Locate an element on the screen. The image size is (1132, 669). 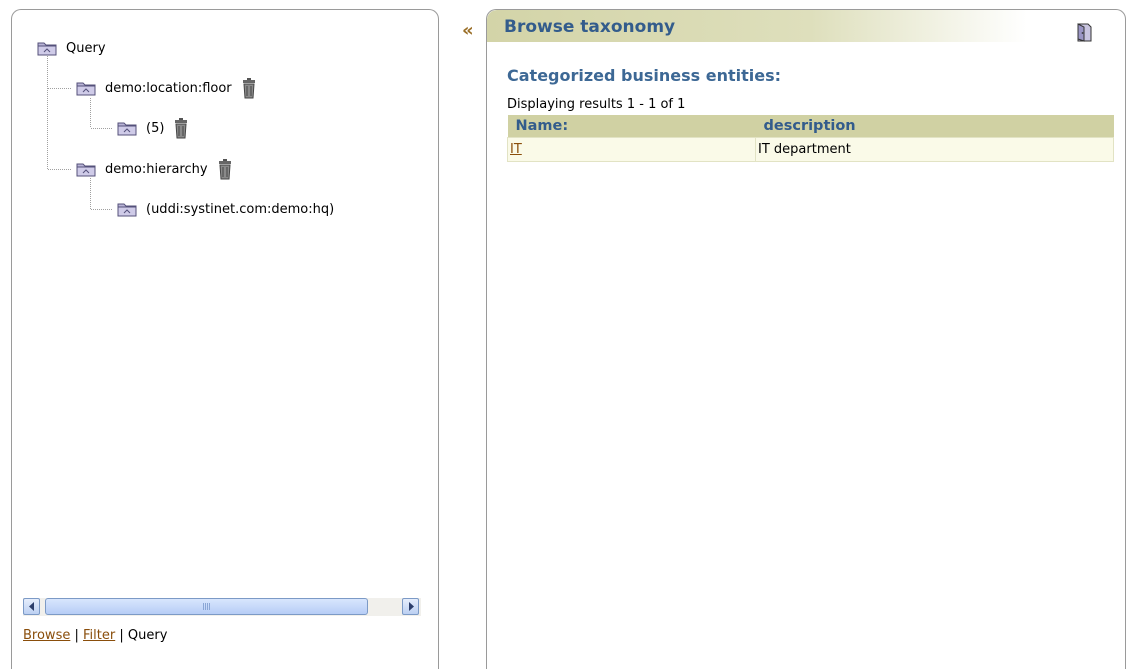
panel-header: Browse taxonomy is located at coordinates (757, 26).